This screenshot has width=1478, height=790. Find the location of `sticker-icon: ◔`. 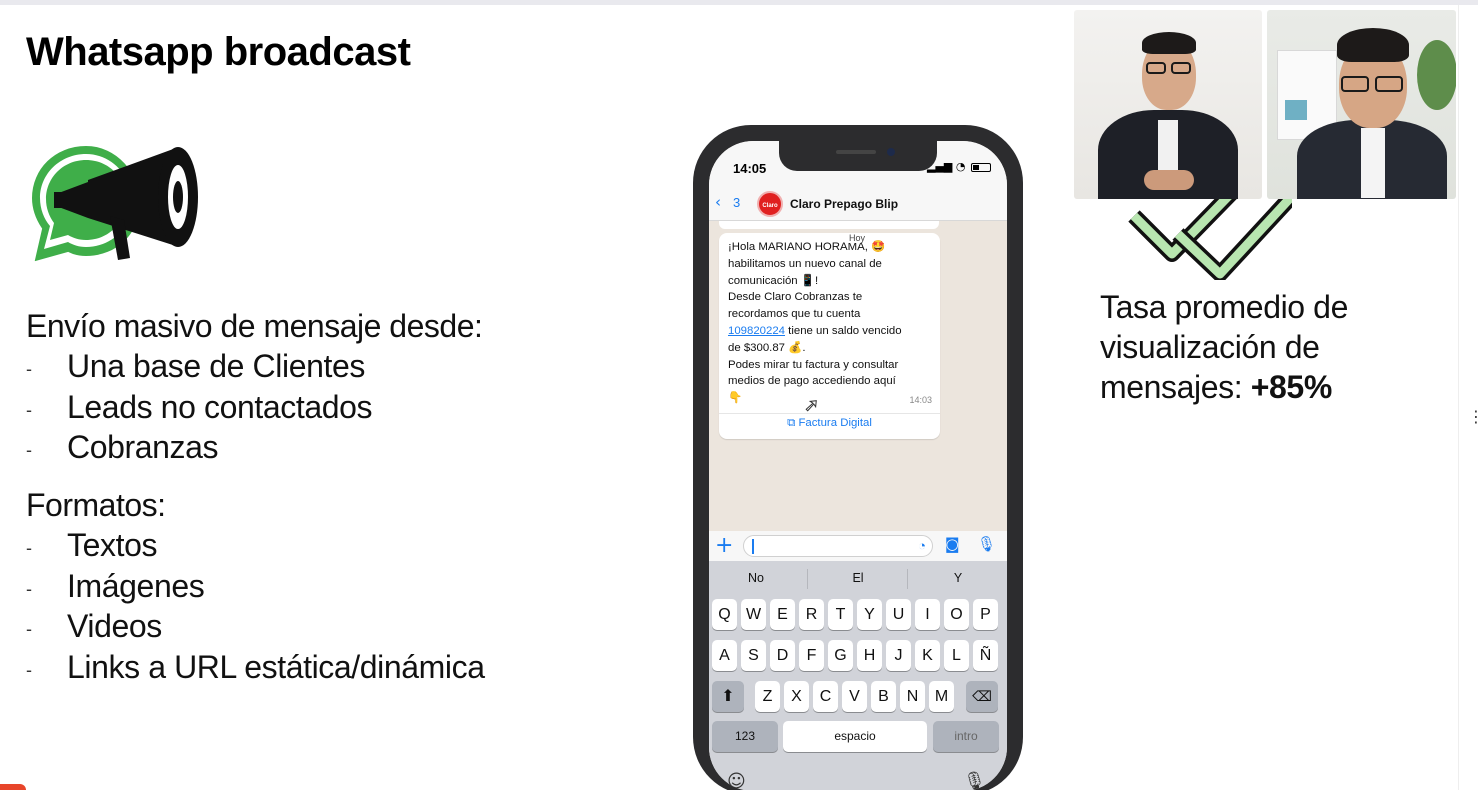

sticker-icon: ◔ is located at coordinates (922, 545).